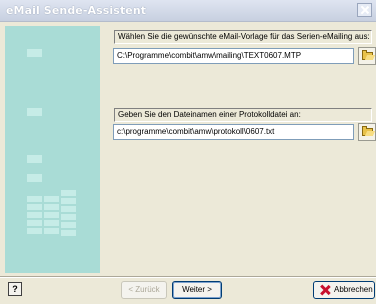 Image resolution: width=376 pixels, height=304 pixels. I want to click on window-title: eMail Sende-Assistent, so click(76, 10).